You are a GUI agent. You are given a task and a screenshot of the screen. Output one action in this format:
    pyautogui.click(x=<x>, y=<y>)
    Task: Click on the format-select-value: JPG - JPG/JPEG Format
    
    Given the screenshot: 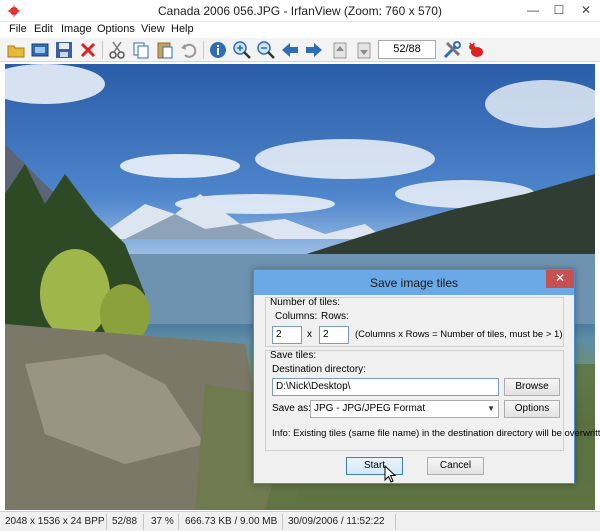 What is the action you would take?
    pyautogui.click(x=370, y=408)
    